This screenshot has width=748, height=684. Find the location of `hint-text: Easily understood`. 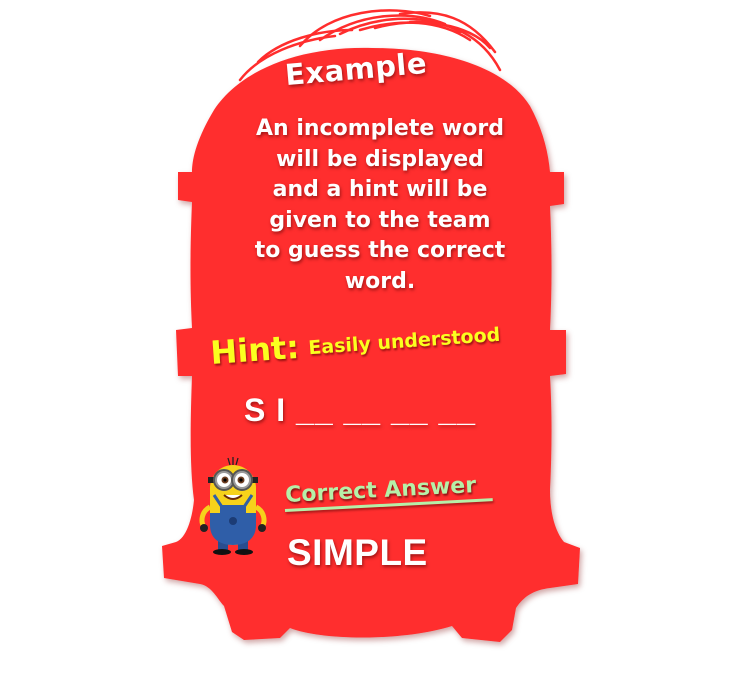

hint-text: Easily understood is located at coordinates (404, 341).